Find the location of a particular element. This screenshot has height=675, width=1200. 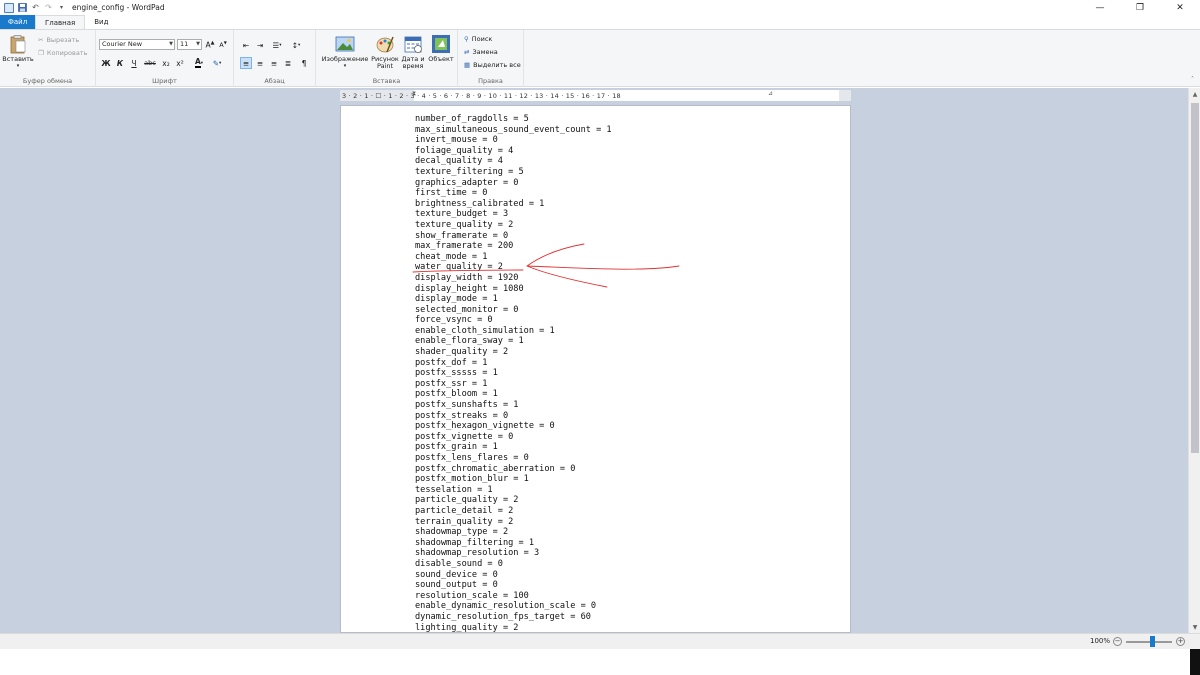

document-line: postfx_grain = 1 is located at coordinates (513, 447).